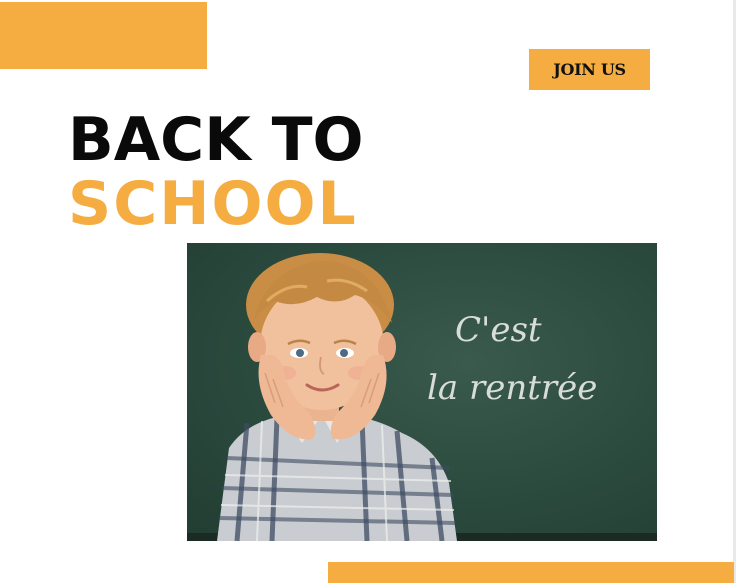 The width and height of the screenshot is (736, 583). Describe the element at coordinates (103, 35) in the screenshot. I see `top-accent-bar` at that location.